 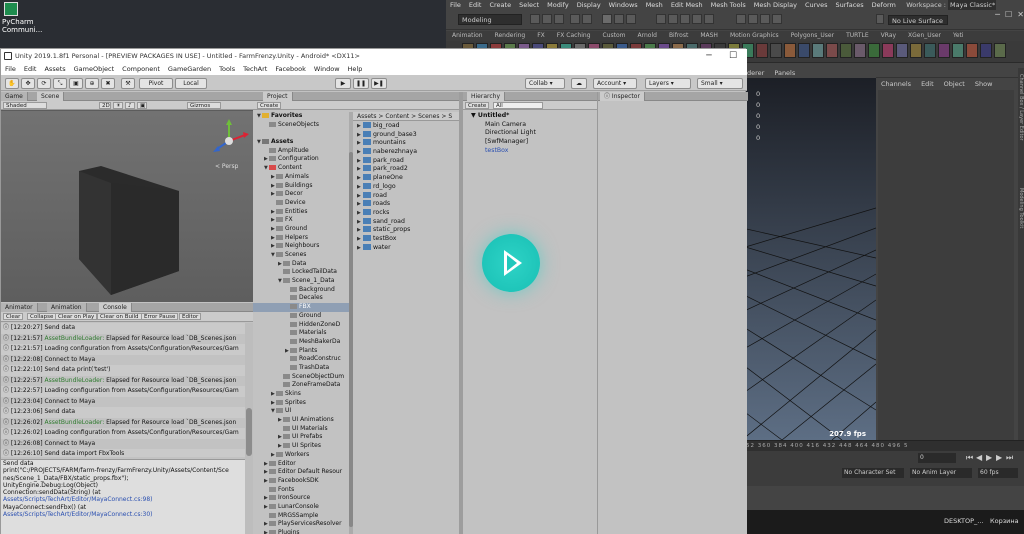 I want to click on layout-dropdown: Small ▾, so click(x=720, y=83).